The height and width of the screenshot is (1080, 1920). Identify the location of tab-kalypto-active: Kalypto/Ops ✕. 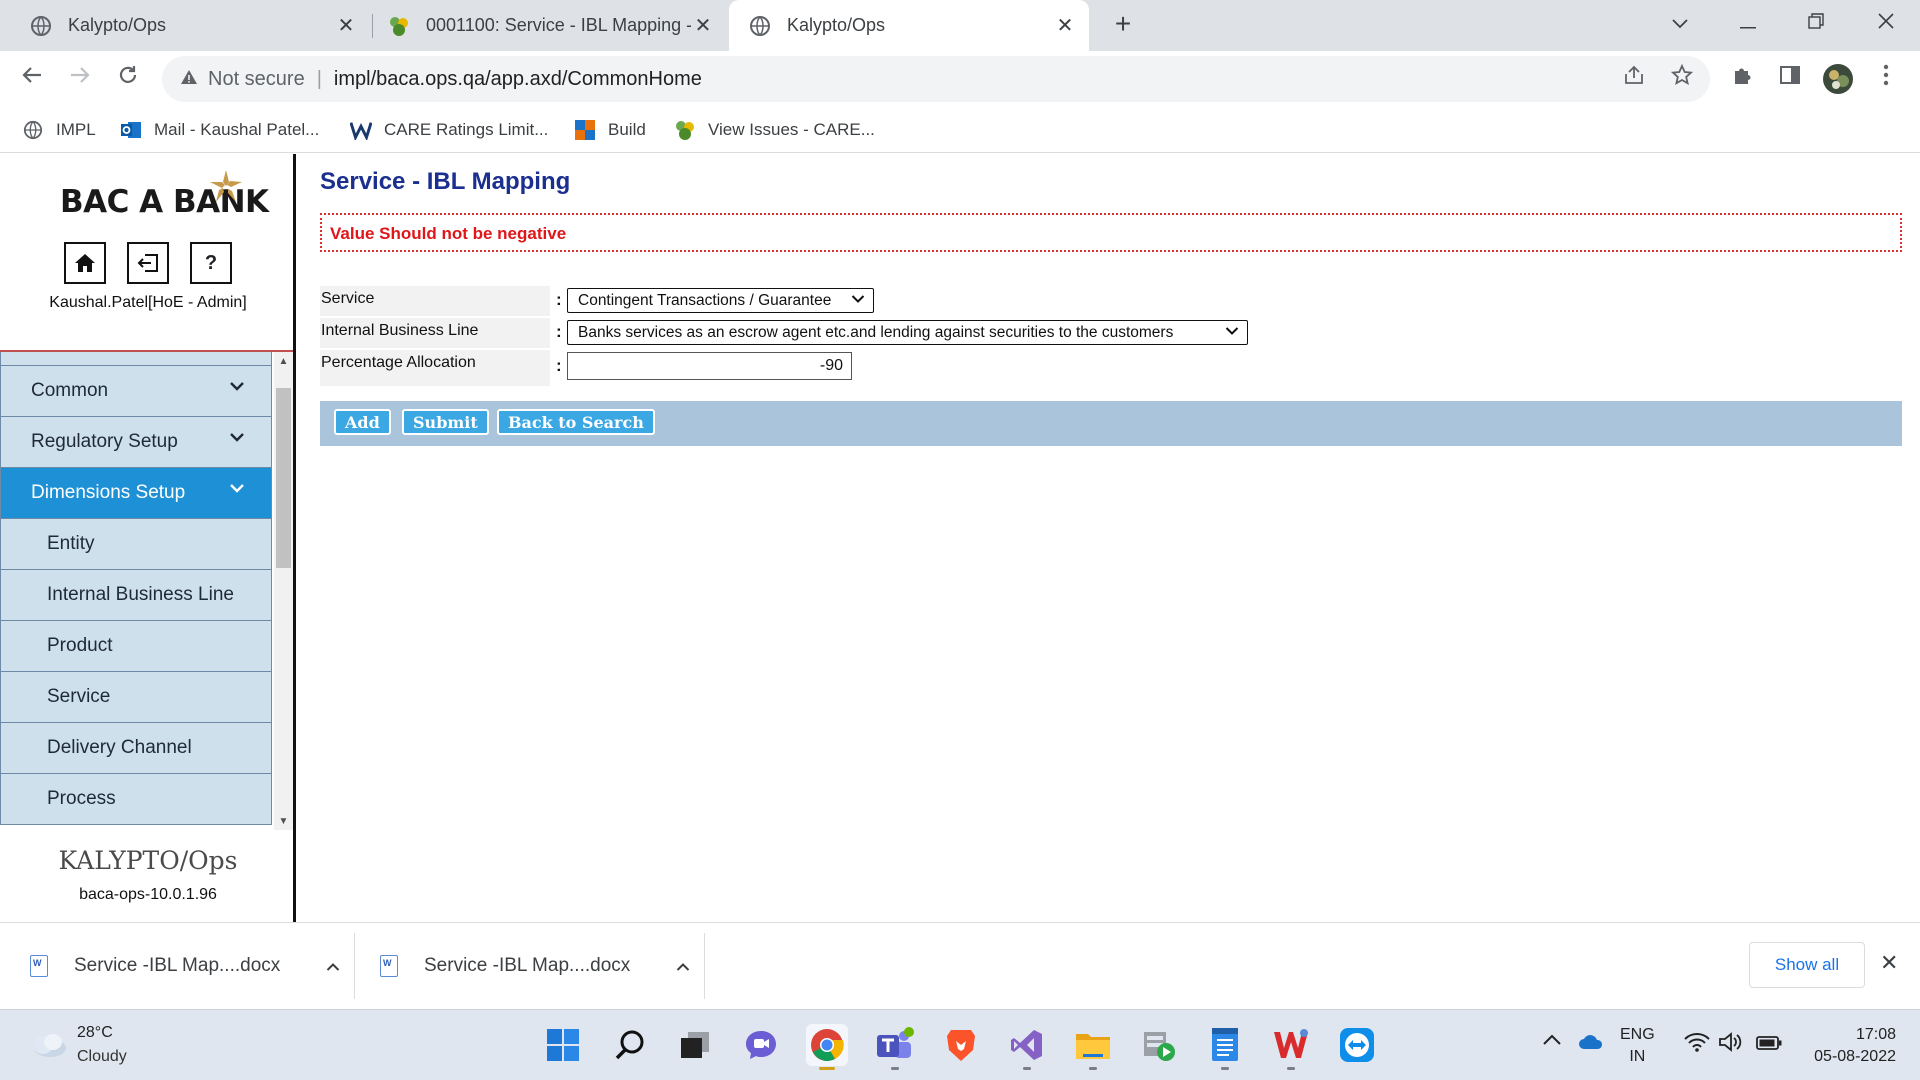
(909, 25).